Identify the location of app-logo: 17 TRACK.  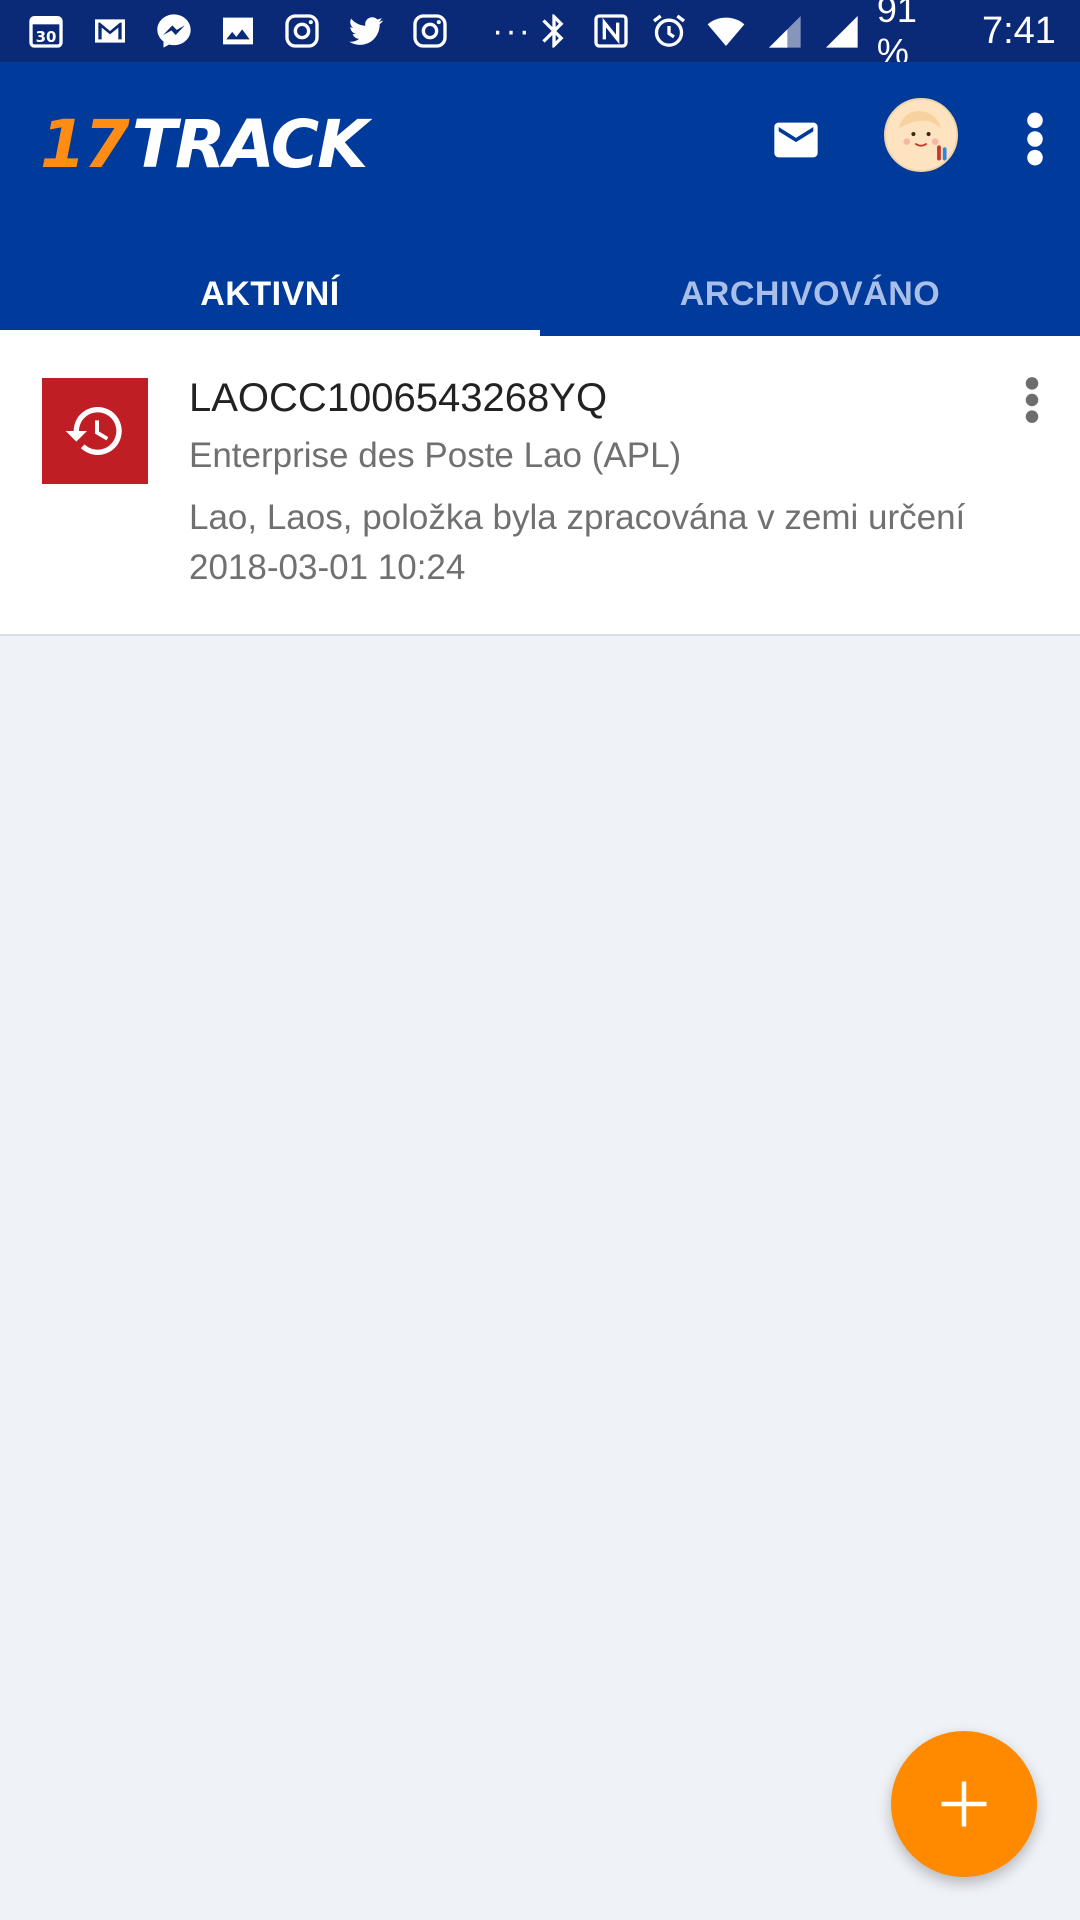
(204, 144).